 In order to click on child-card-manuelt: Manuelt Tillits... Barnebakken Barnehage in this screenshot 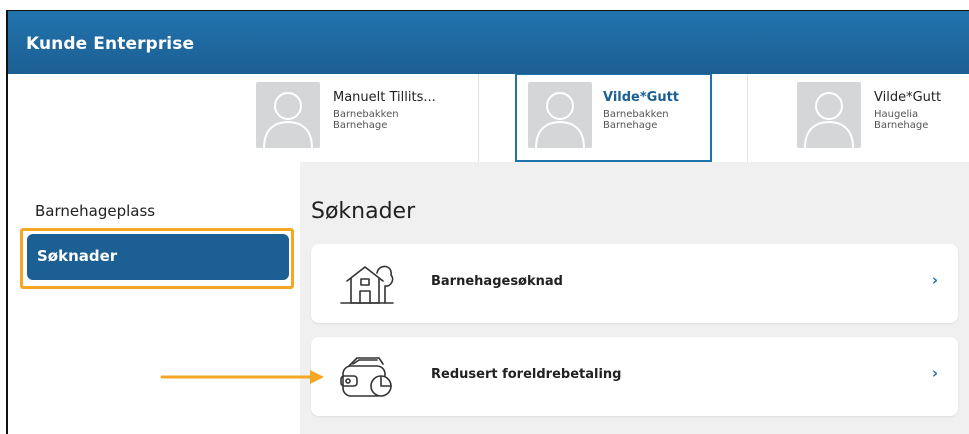, I will do `click(366, 118)`.